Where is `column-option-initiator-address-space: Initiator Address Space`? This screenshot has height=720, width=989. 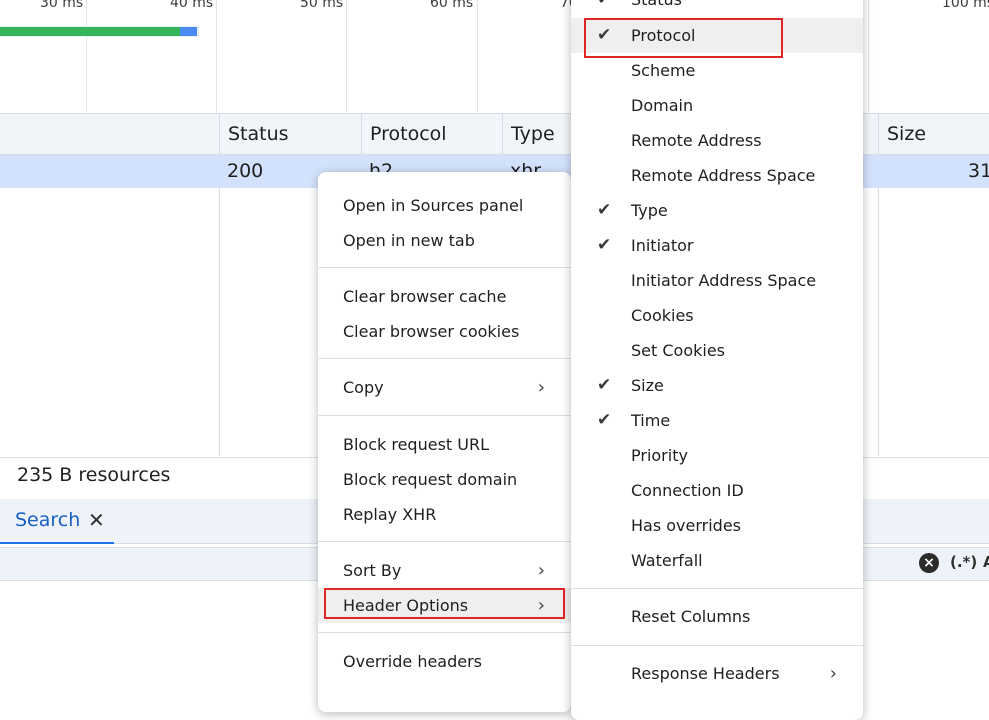 column-option-initiator-address-space: Initiator Address Space is located at coordinates (717, 280).